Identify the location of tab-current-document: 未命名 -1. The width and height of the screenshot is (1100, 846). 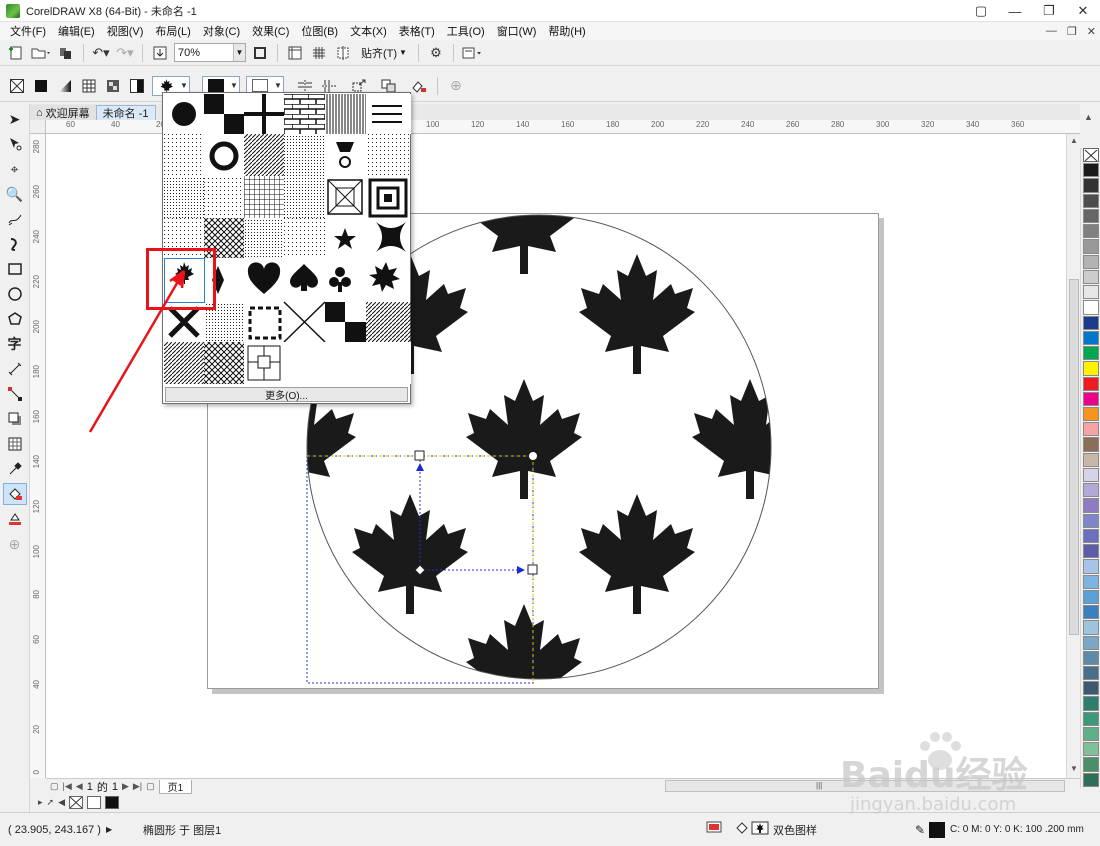
(125, 112).